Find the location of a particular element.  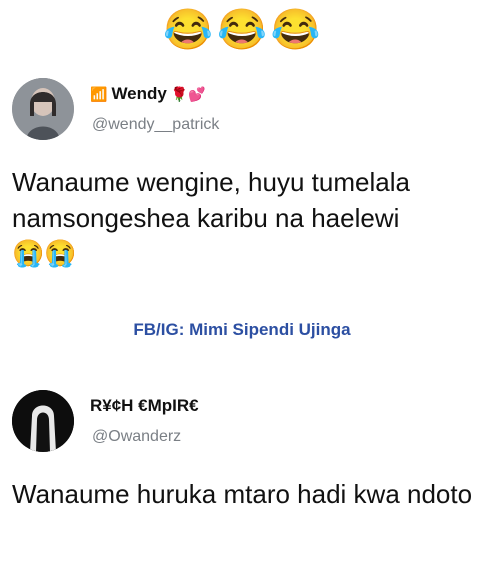

tweet-text-block: Wanaume huruka mtaro hadi kwa ndoto is located at coordinates (243, 494).